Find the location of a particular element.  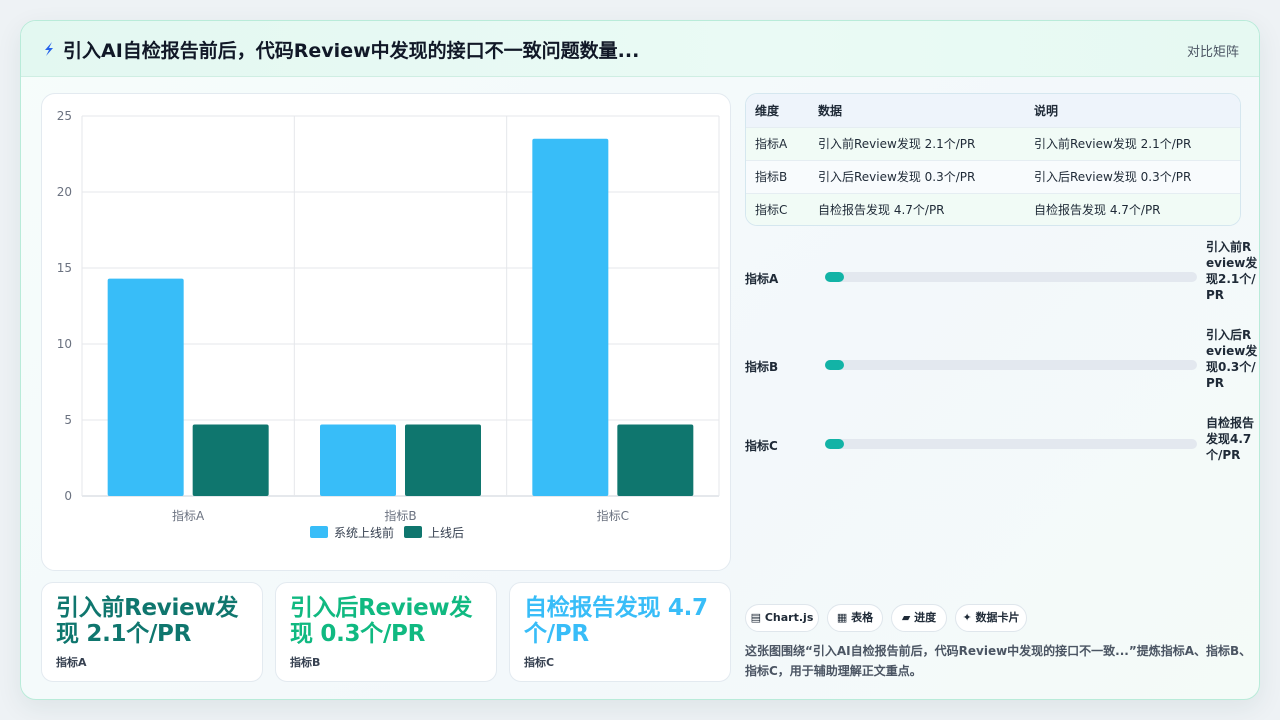

chip-data-card: ✦ 数据卡片 is located at coordinates (991, 618).